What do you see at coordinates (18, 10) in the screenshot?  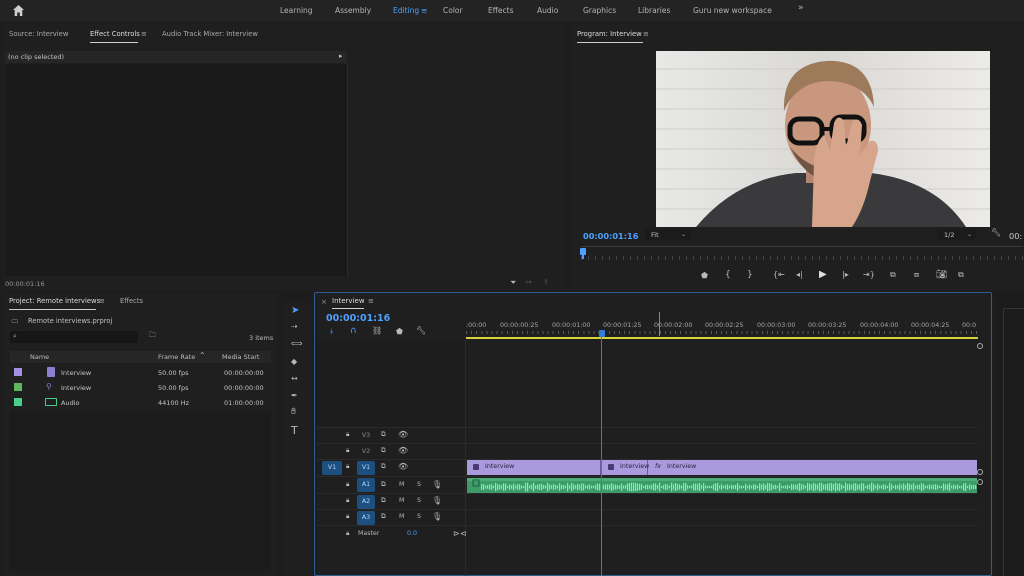 I see `home-icon` at bounding box center [18, 10].